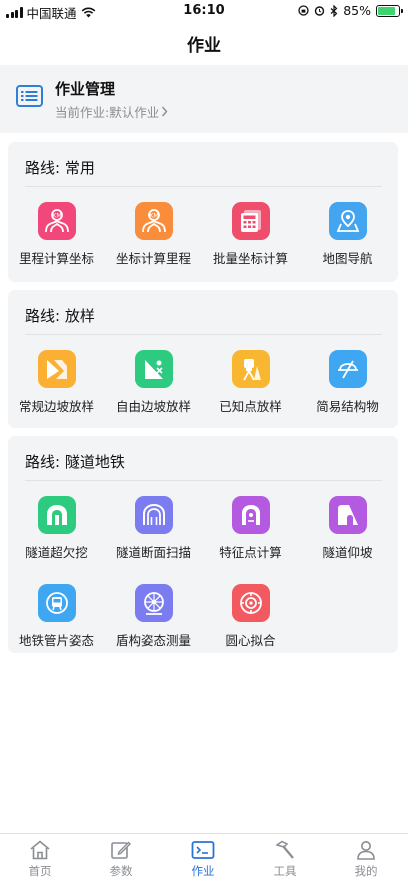 The image size is (408, 883). I want to click on tab-bar: 首页 参数 作业 工具 我的, so click(204, 858).